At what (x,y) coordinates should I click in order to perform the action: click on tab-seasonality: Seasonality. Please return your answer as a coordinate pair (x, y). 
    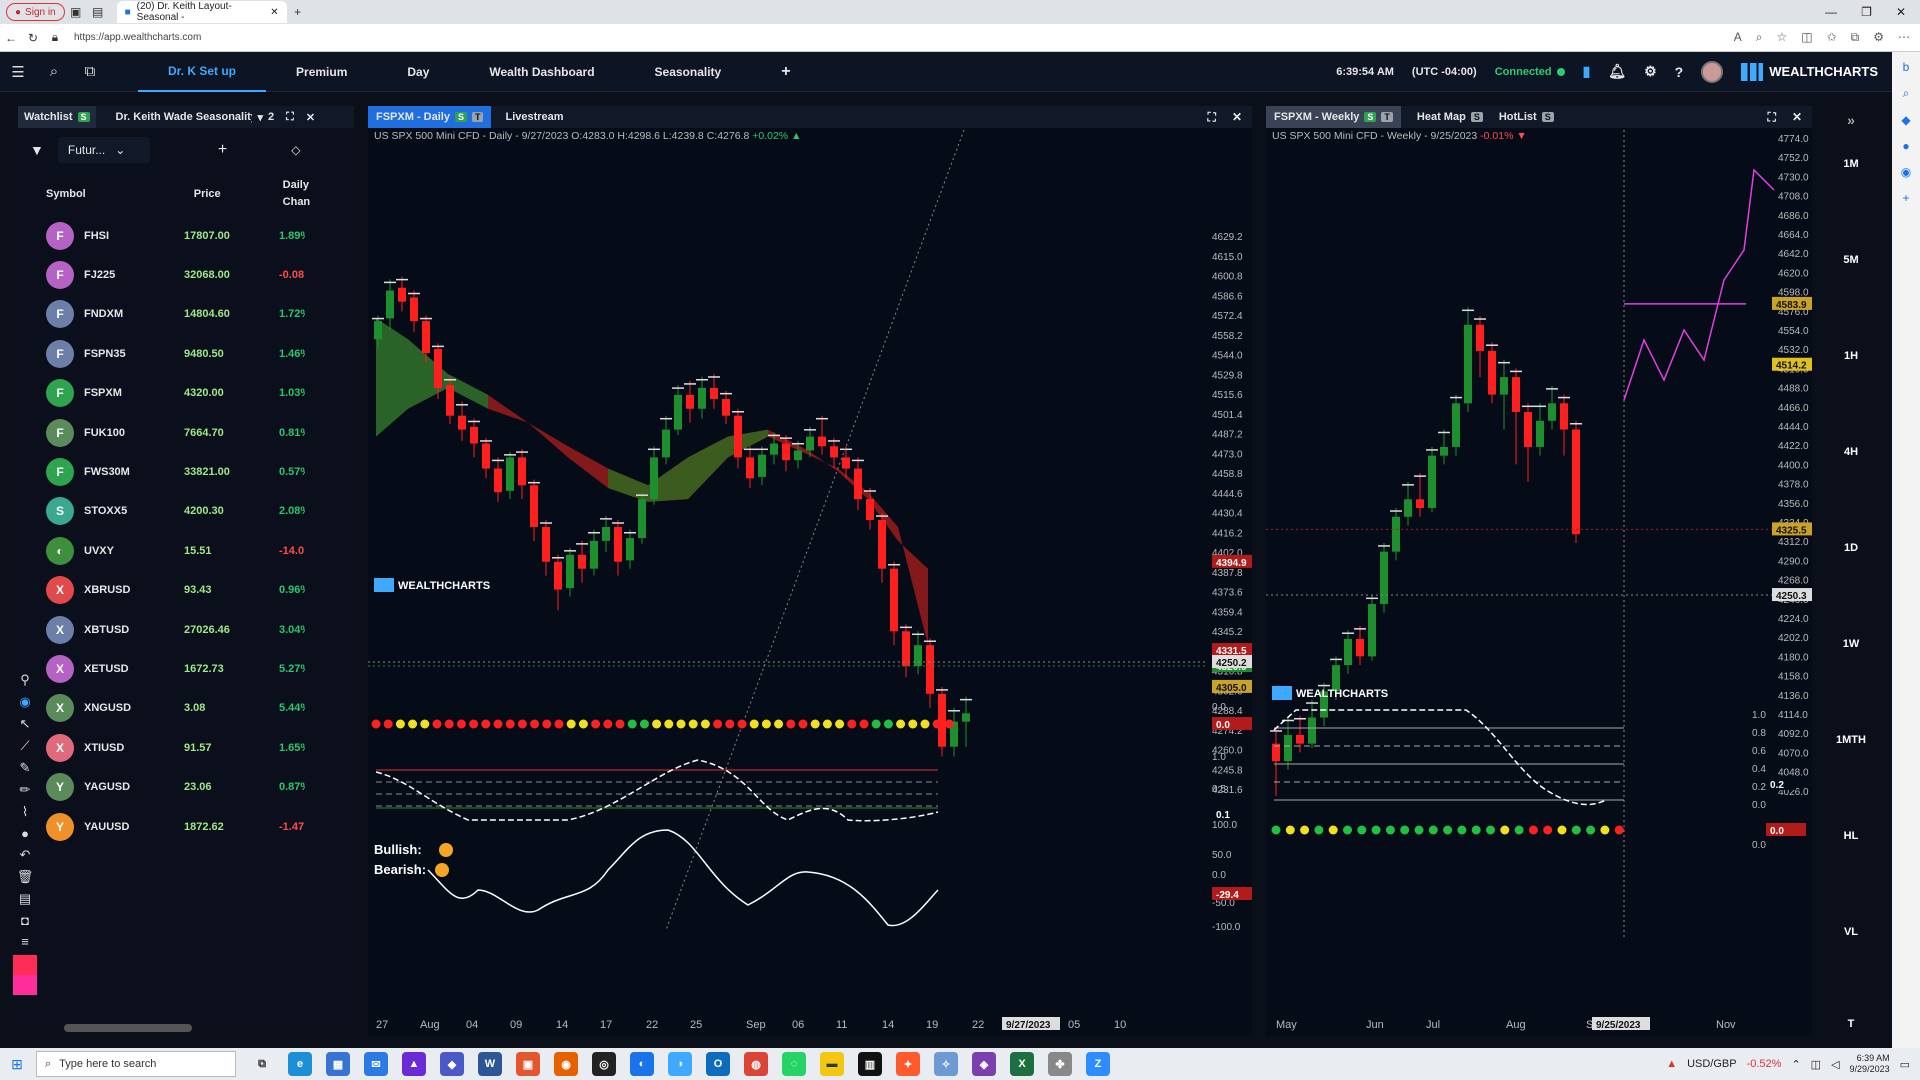
    Looking at the image, I should click on (688, 72).